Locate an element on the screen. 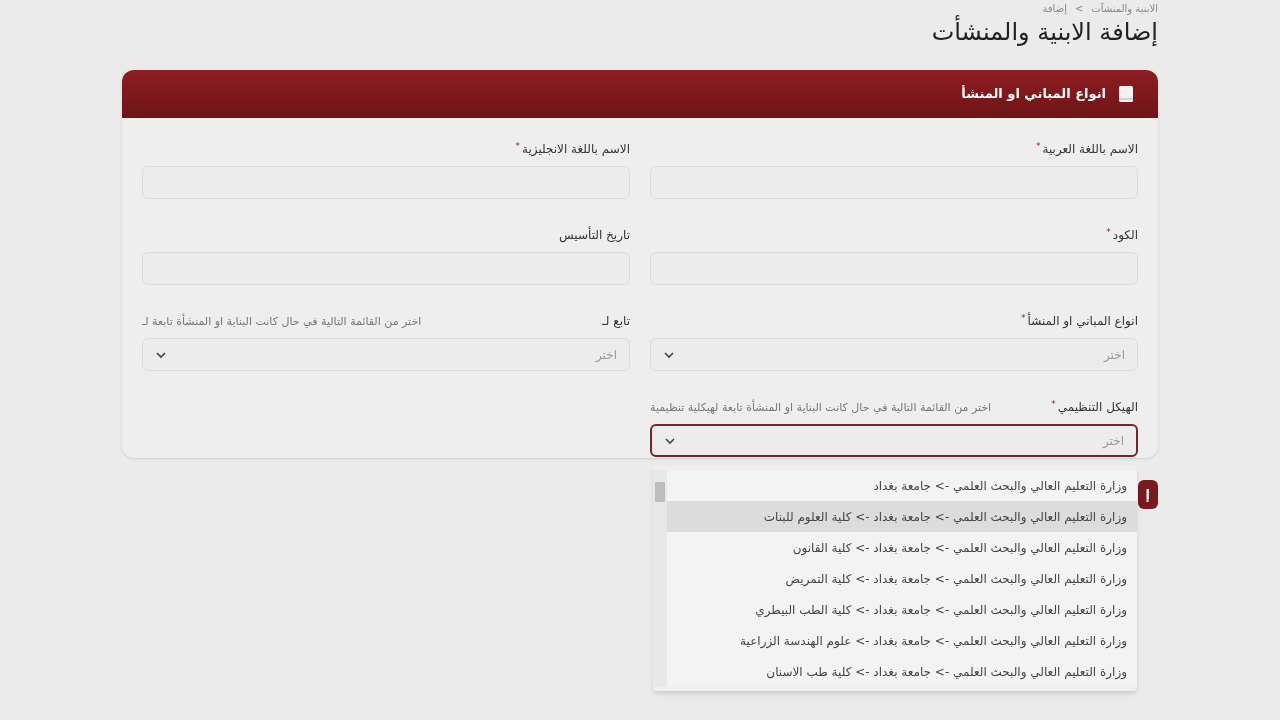 This screenshot has width=1280, height=720. field-label: الكود $^{*}$ is located at coordinates (1122, 235).